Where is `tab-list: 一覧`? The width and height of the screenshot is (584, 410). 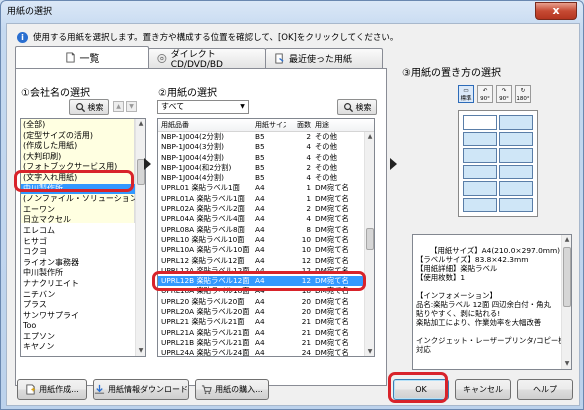 tab-list: 一覧 is located at coordinates (82, 57).